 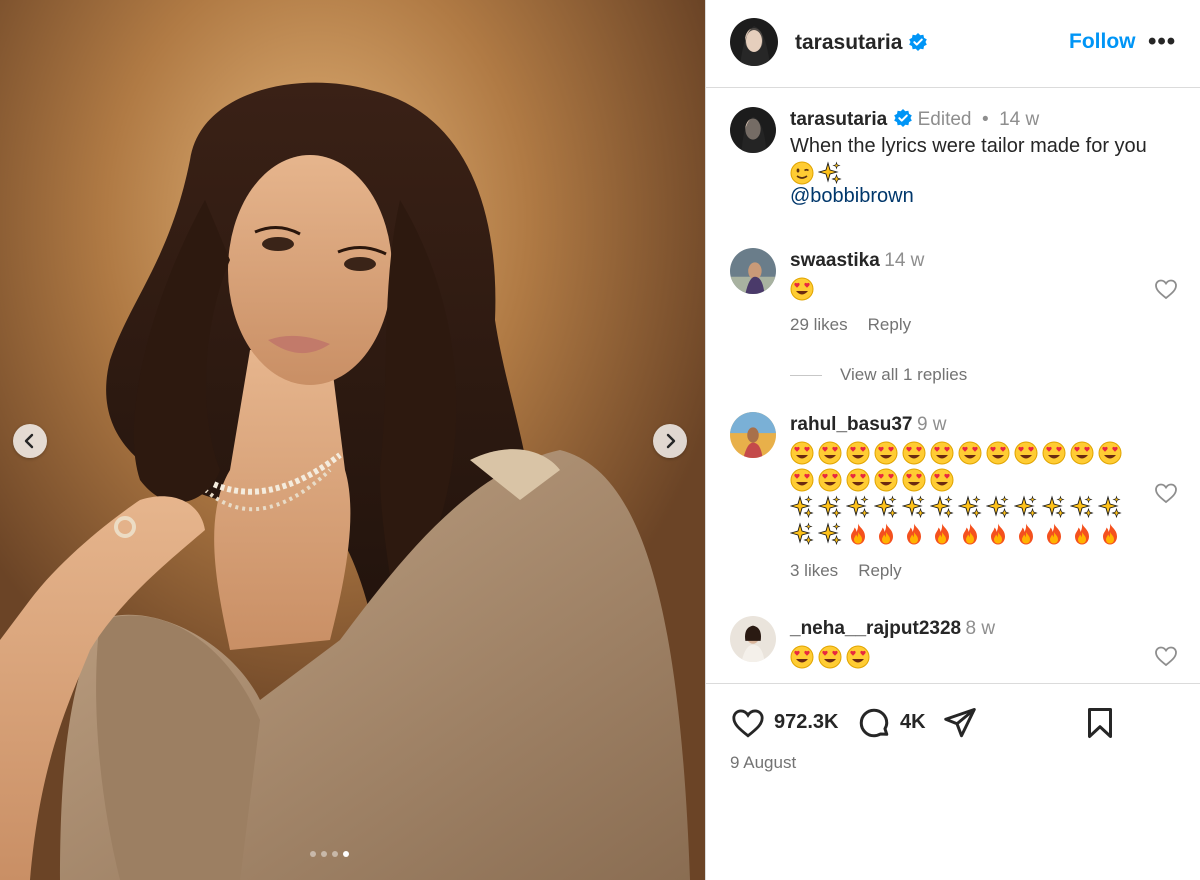 I want to click on view-replies-label: View all 1 replies, so click(x=903, y=375).